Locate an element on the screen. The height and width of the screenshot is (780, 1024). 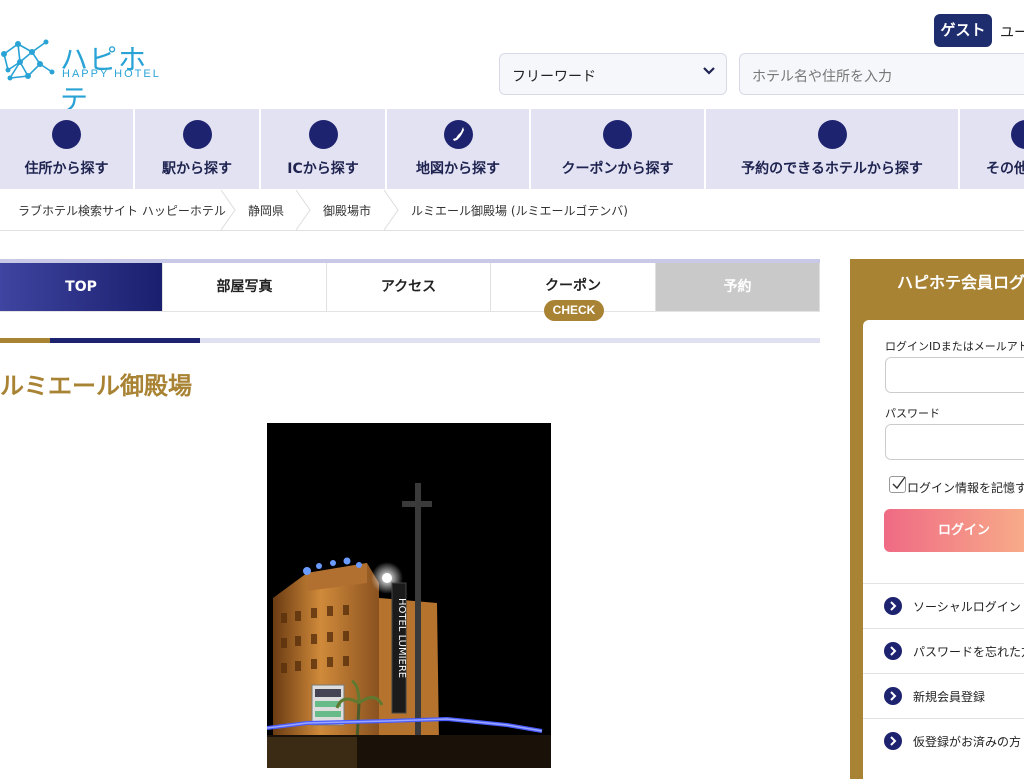
nav-item-reservable: 予約のできるホテルから探す is located at coordinates (833, 149).